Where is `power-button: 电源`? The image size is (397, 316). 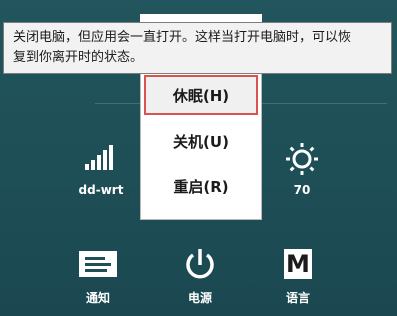
power-button: 电源 is located at coordinates (200, 279).